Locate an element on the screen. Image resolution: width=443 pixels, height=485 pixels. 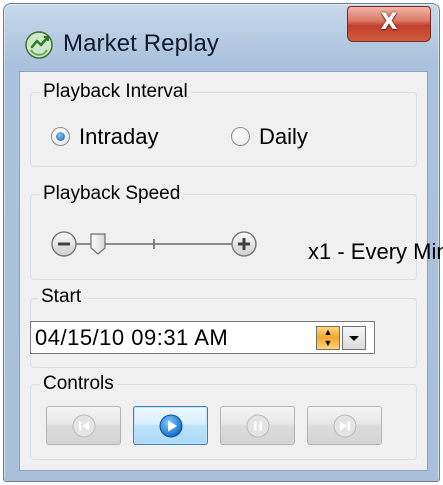
skip-forward-icon is located at coordinates (344, 425).